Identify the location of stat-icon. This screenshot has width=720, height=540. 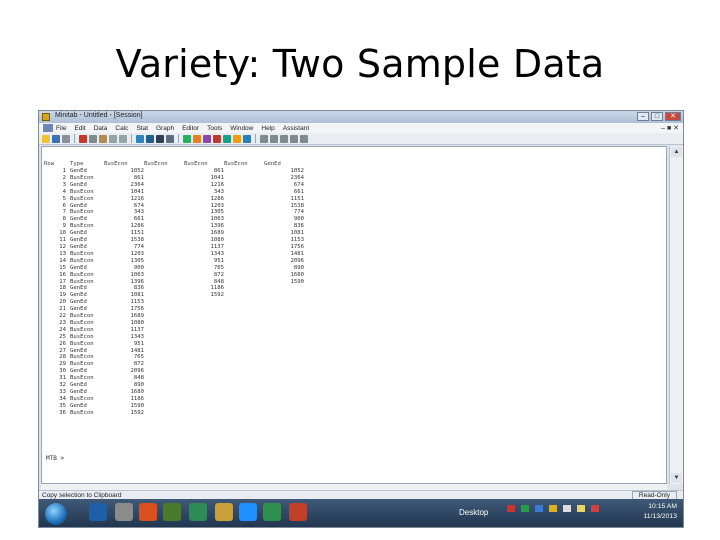
(264, 138).